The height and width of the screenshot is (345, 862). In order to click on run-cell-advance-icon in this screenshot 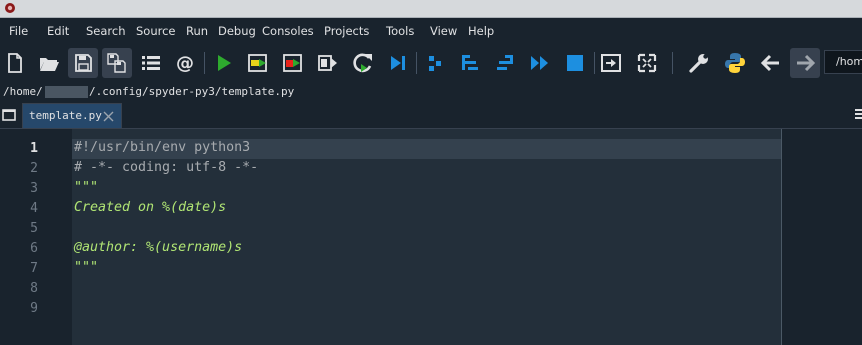, I will do `click(292, 63)`.